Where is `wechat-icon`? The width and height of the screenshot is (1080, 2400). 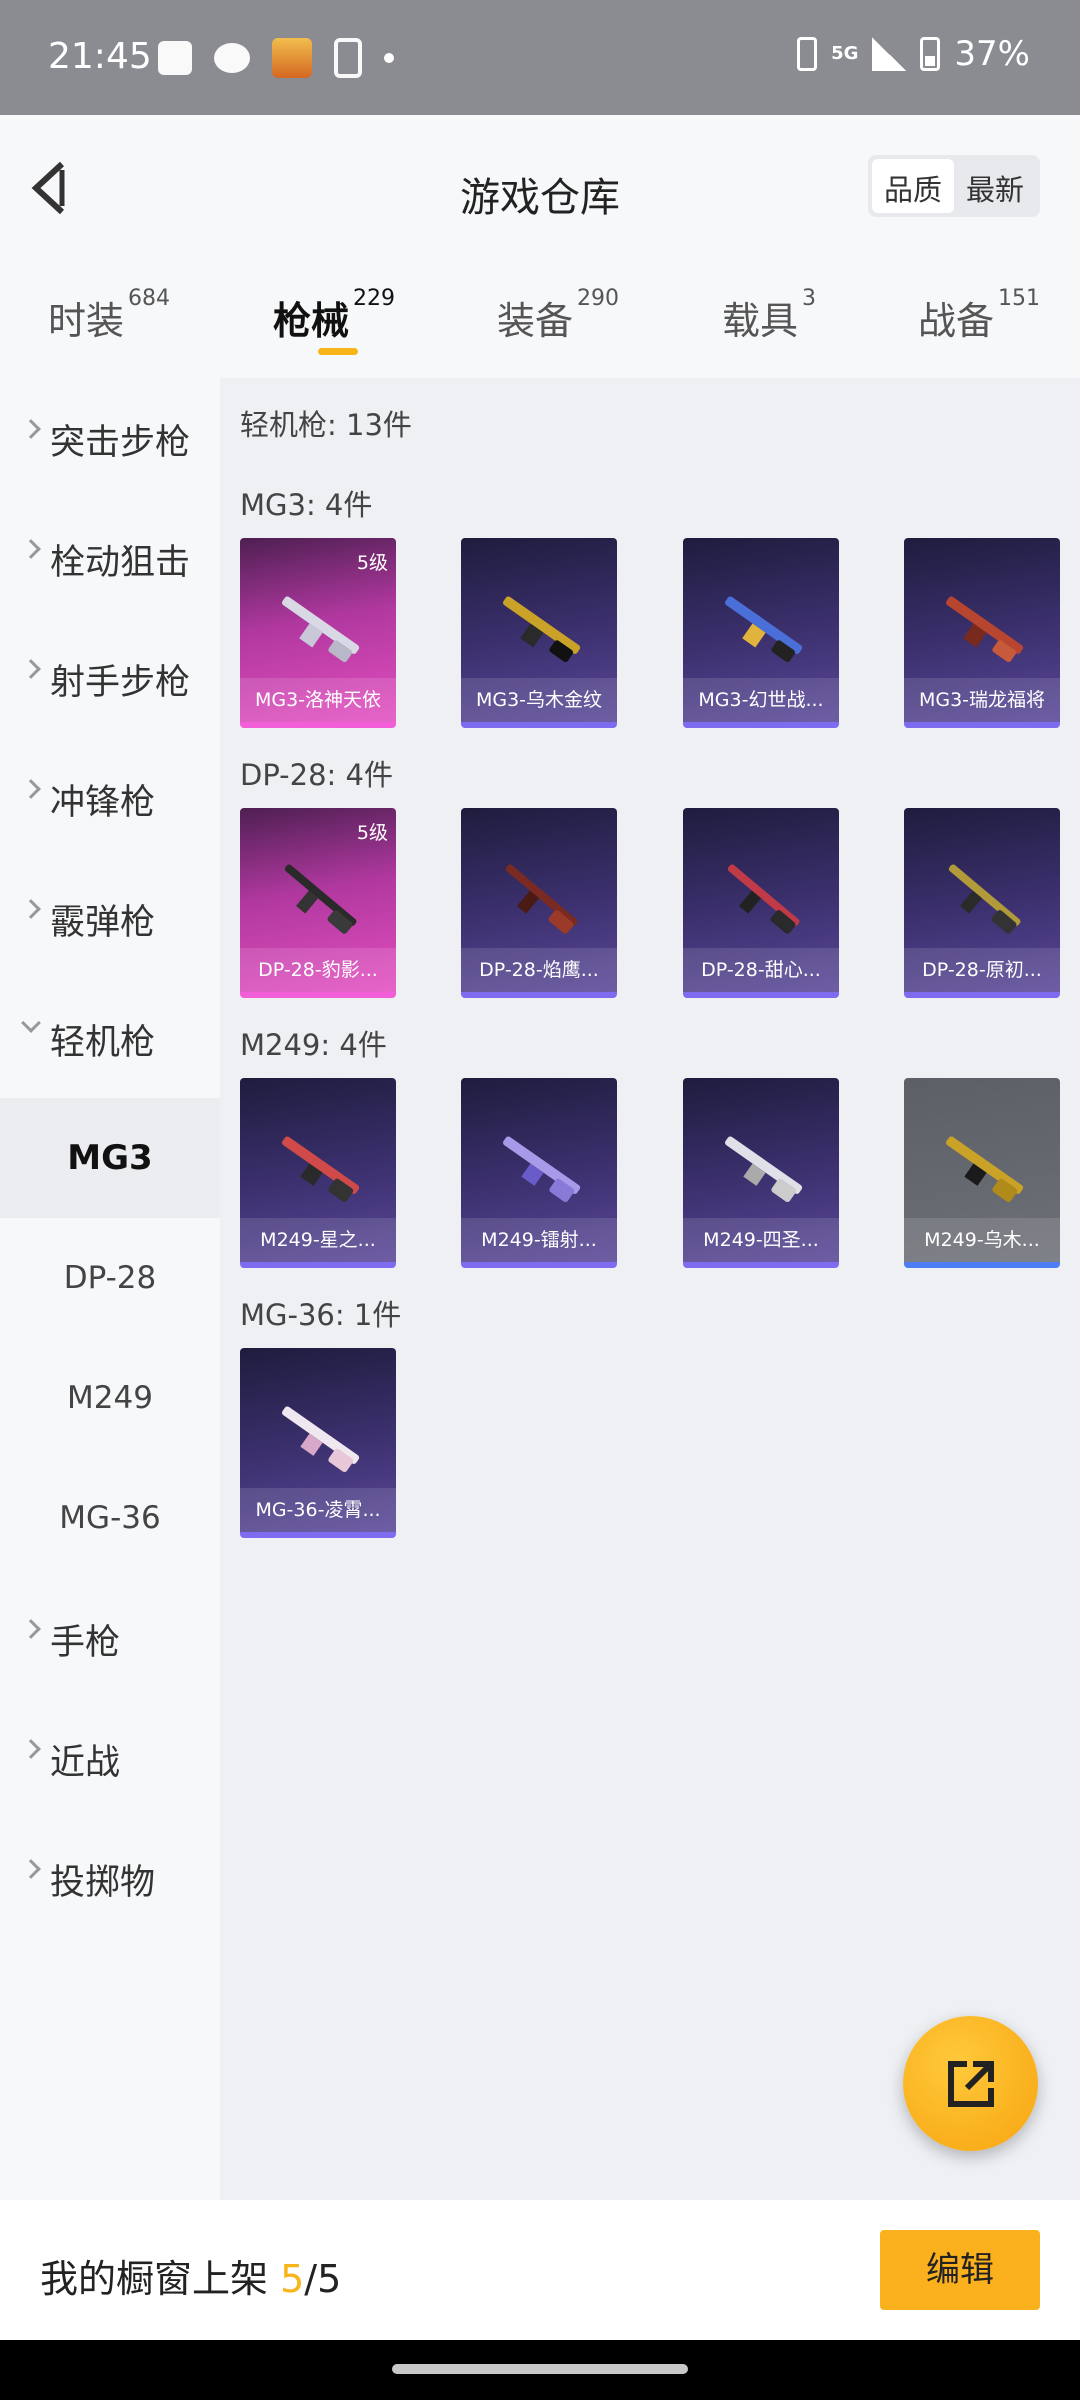
wechat-icon is located at coordinates (232, 58).